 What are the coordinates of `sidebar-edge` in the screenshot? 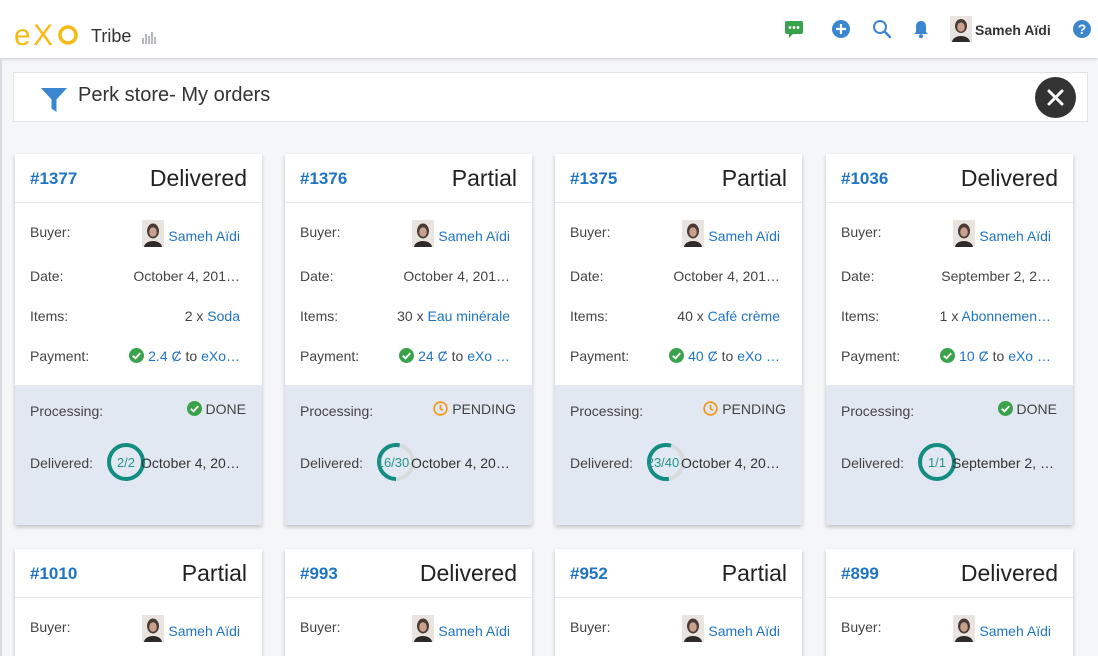 It's located at (1, 357).